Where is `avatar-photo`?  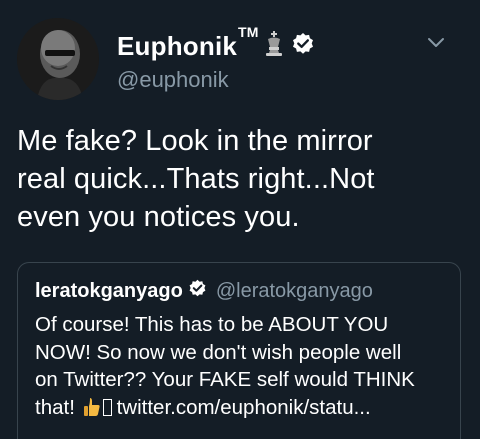
avatar-photo is located at coordinates (58, 59).